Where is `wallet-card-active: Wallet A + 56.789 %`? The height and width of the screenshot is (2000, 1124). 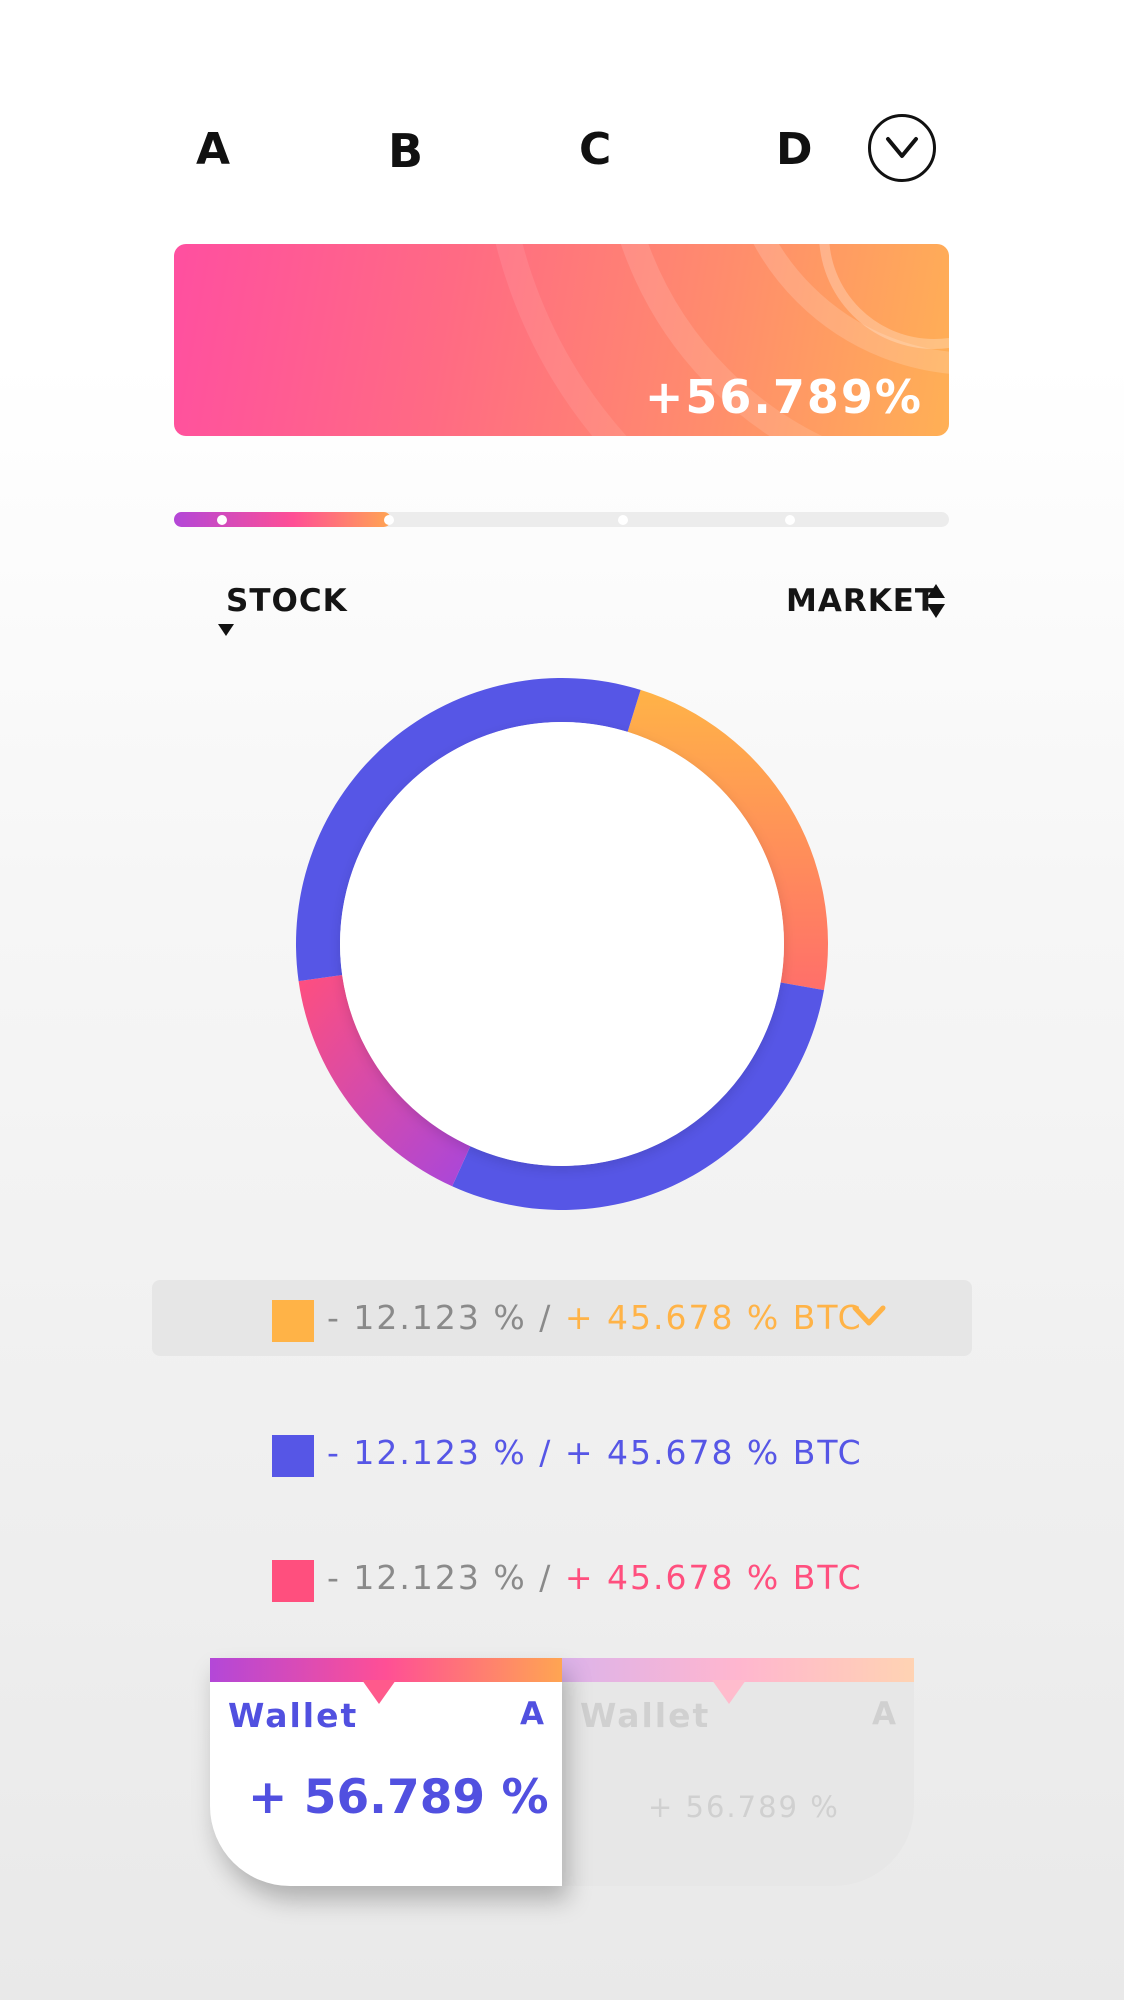 wallet-card-active: Wallet A + 56.789 % is located at coordinates (386, 1772).